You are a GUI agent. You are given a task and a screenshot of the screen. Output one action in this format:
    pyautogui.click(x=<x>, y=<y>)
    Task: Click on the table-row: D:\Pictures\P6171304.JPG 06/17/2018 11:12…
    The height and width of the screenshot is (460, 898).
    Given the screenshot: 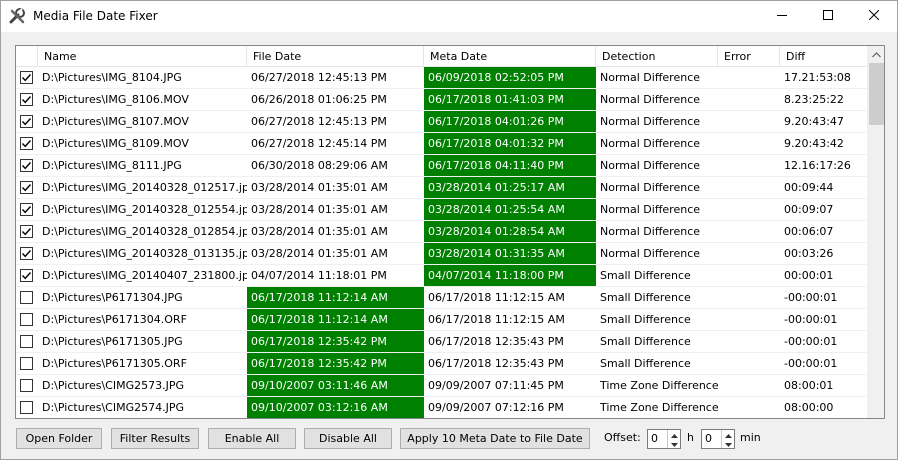 What is the action you would take?
    pyautogui.click(x=441, y=298)
    